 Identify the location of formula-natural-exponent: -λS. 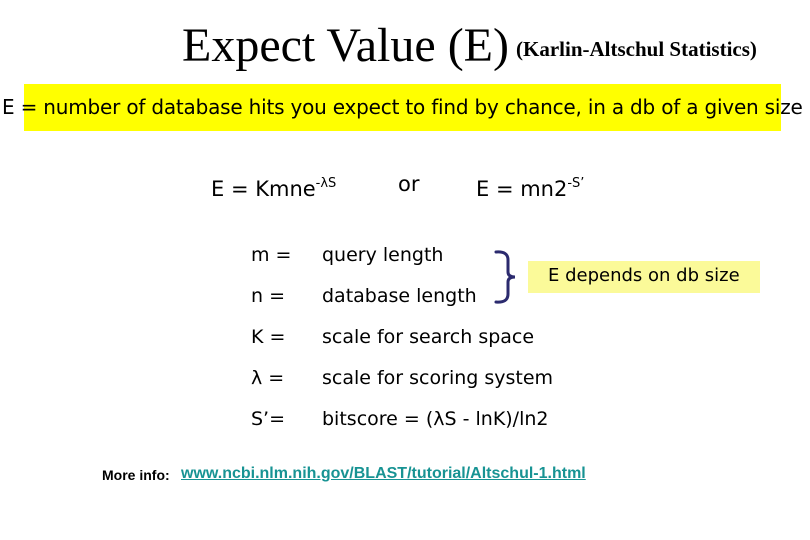
(326, 183).